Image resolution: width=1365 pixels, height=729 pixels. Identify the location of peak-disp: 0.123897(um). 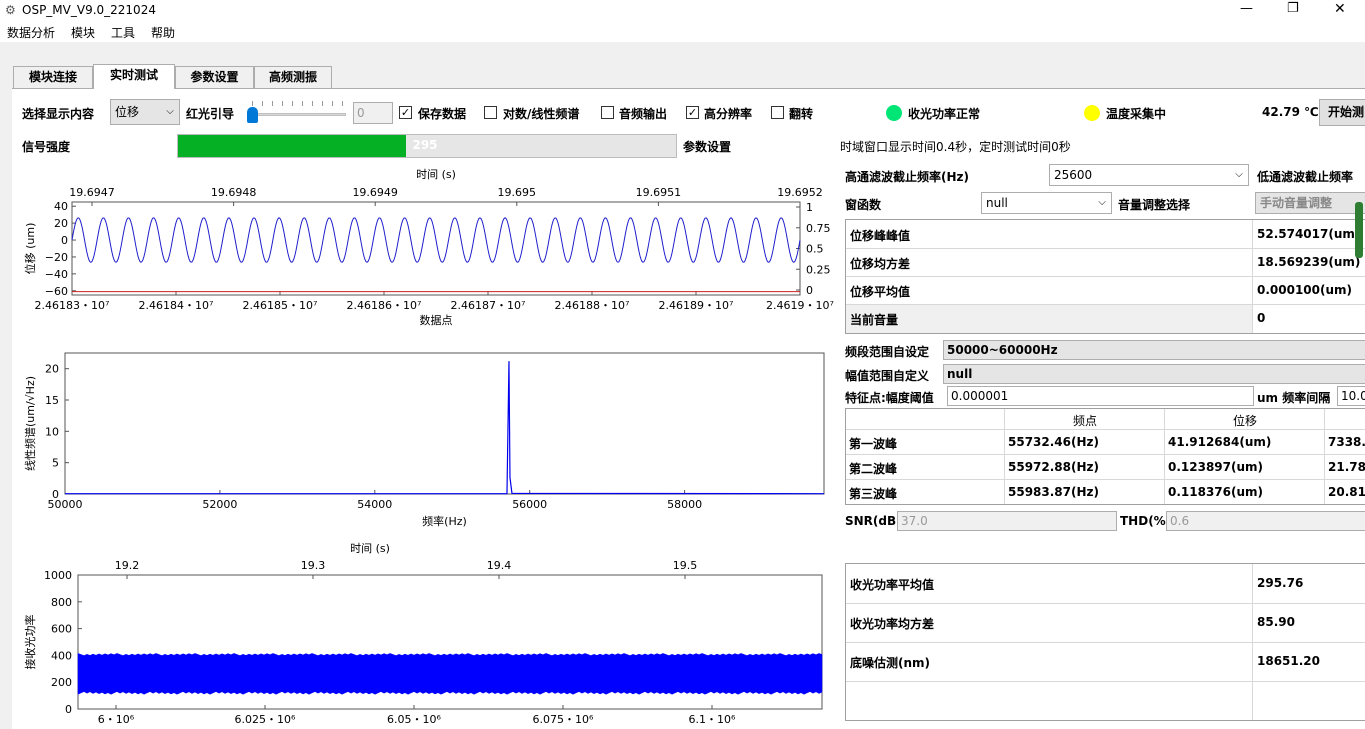
(1216, 467).